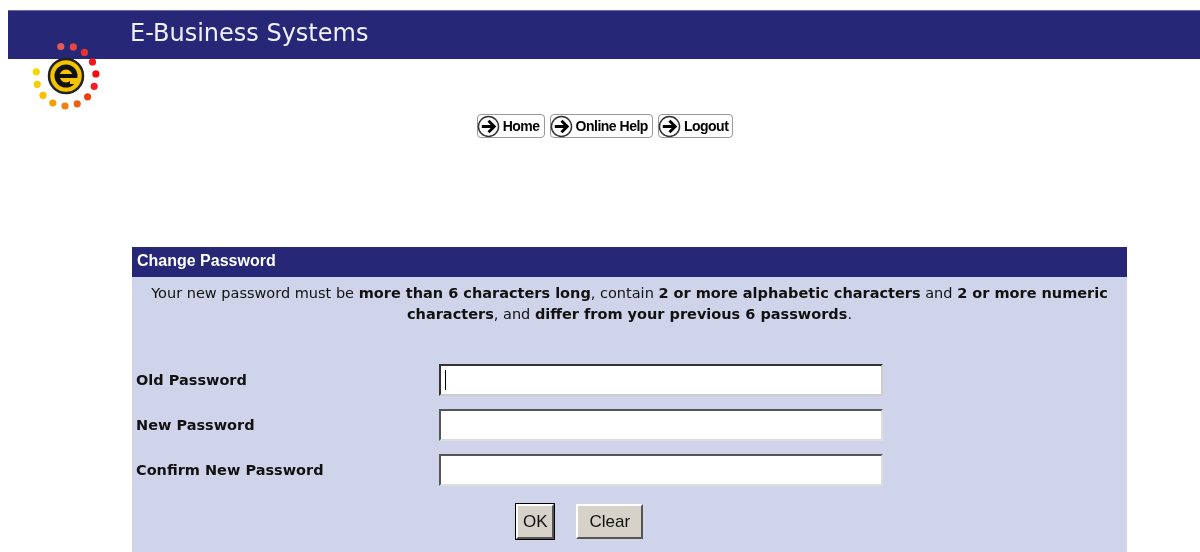 This screenshot has width=1200, height=552. Describe the element at coordinates (191, 379) in the screenshot. I see `field-label: Old Password` at that location.